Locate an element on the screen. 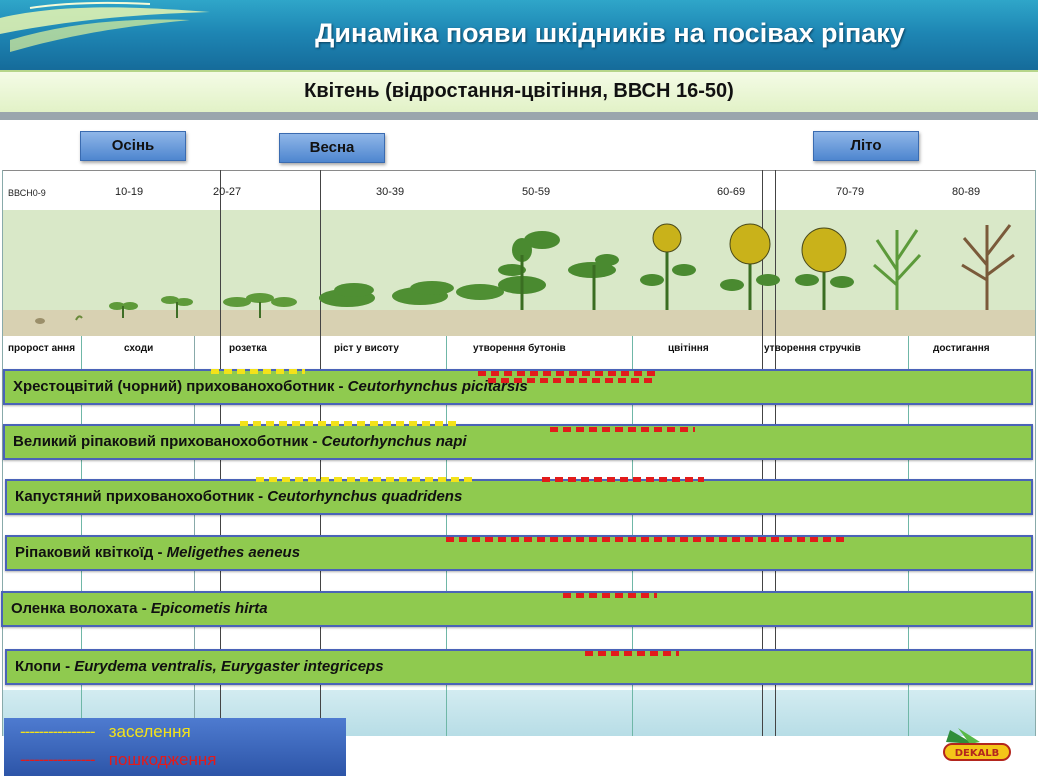  pest-label: Оленка волохата - Epicometis hirta is located at coordinates (139, 608).